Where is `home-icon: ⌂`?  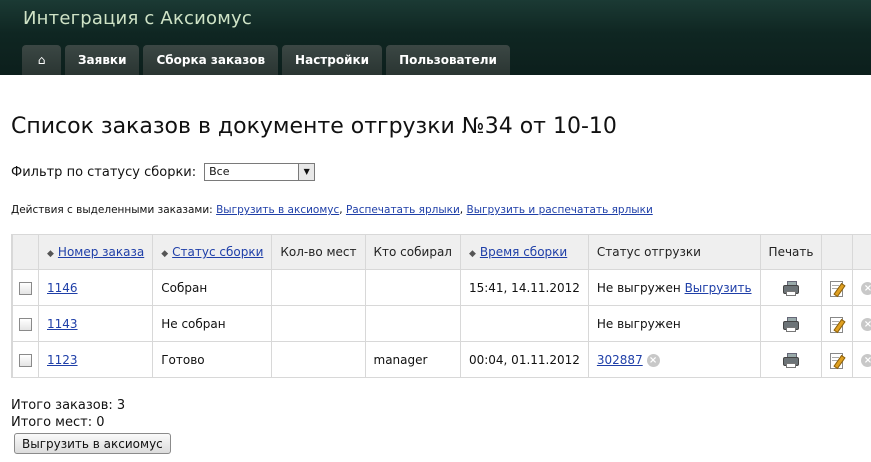
home-icon: ⌂ is located at coordinates (41, 60).